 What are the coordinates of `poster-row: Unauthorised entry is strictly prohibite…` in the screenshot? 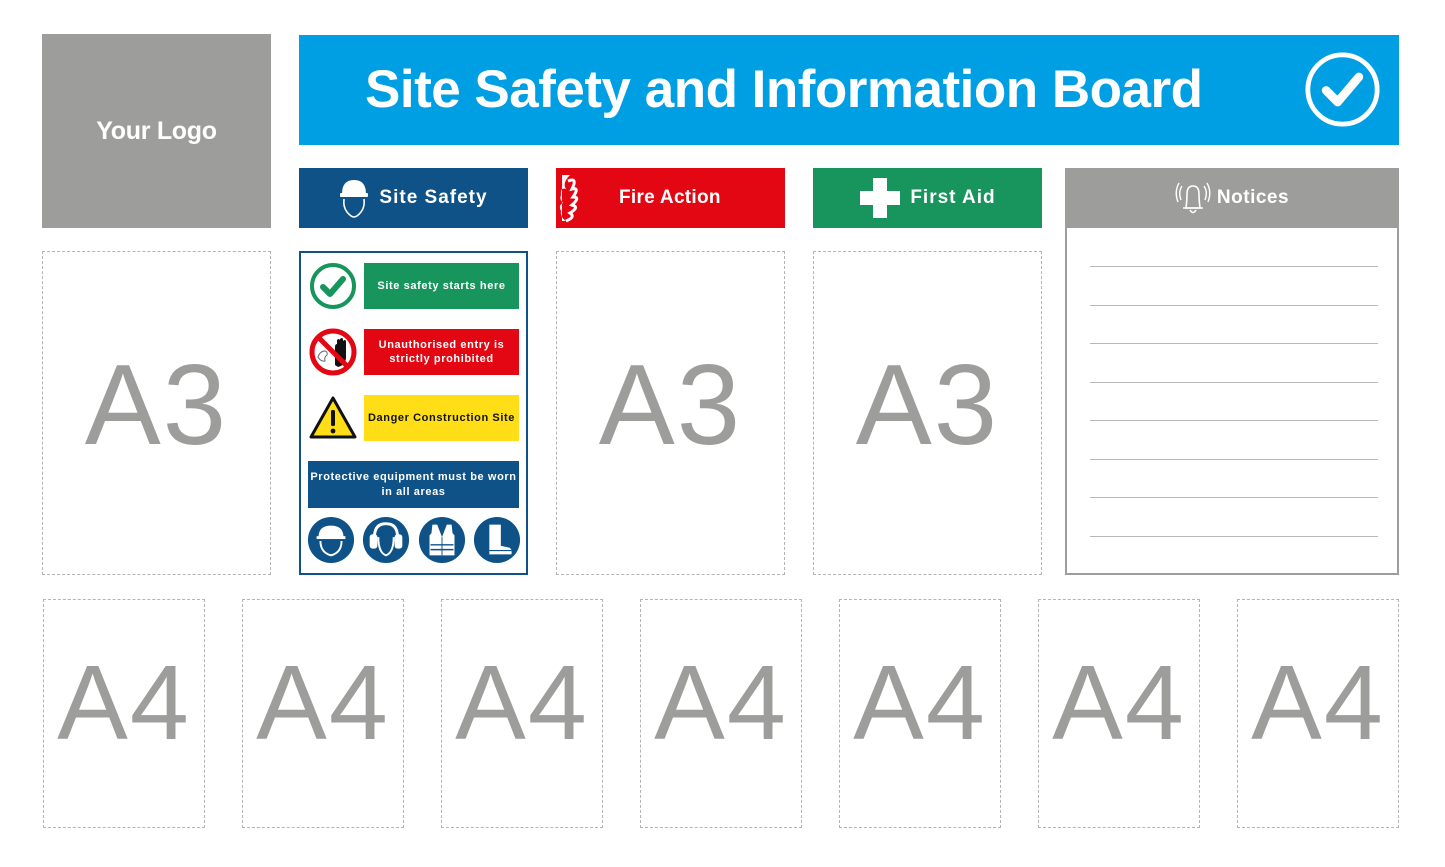 It's located at (414, 352).